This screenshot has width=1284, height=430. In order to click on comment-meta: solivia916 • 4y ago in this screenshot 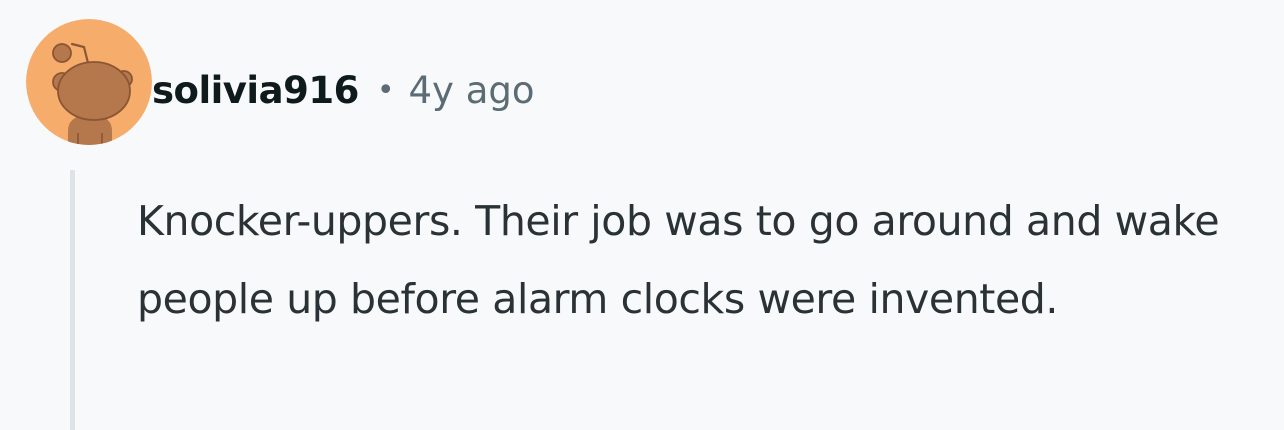, I will do `click(343, 90)`.